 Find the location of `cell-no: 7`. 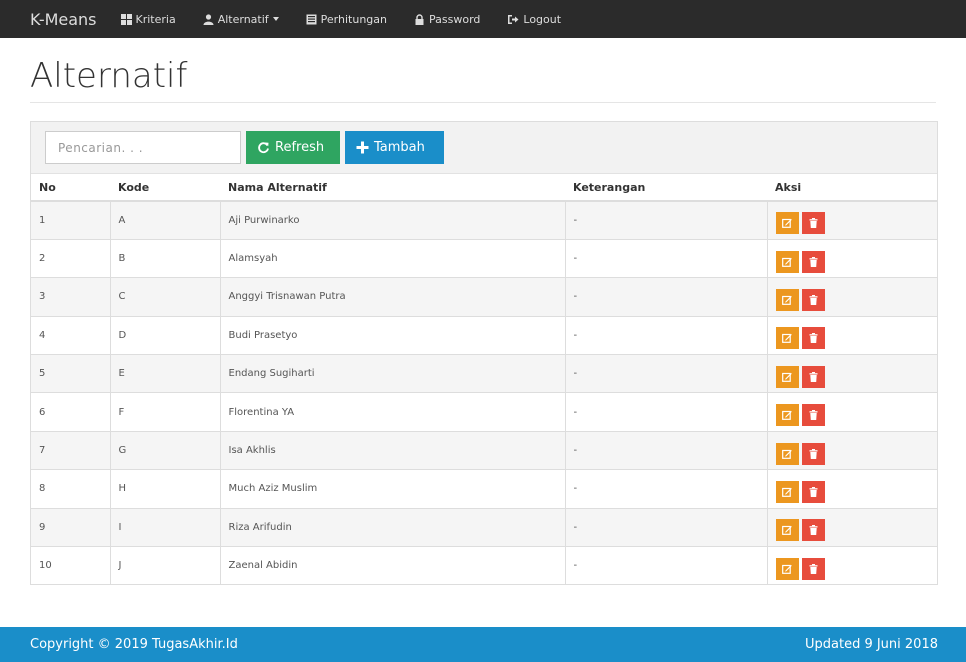

cell-no: 7 is located at coordinates (70, 450).